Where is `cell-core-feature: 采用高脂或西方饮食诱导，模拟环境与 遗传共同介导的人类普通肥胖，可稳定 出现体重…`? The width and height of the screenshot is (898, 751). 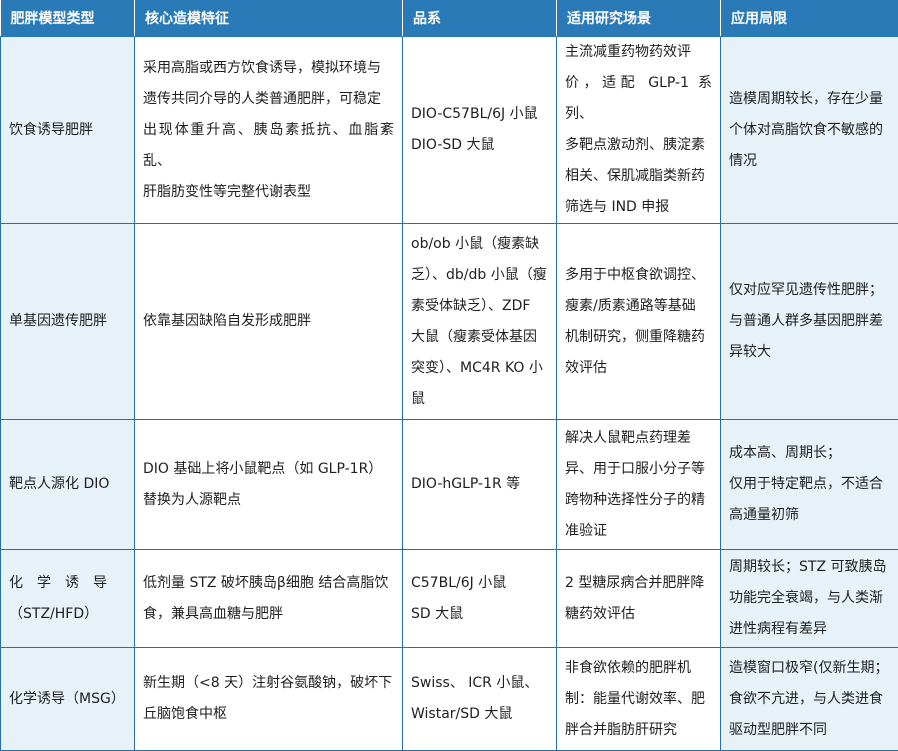 cell-core-feature: 采用高脂或西方饮食诱导，模拟环境与 遗传共同介导的人类普通肥胖，可稳定 出现体重… is located at coordinates (269, 130).